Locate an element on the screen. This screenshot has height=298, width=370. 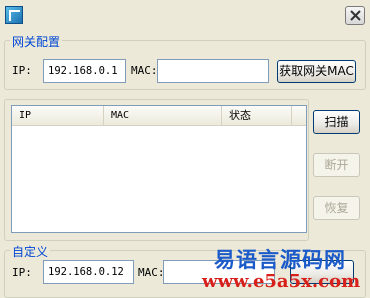
get-gateway-mac-button: 获取网关MAC is located at coordinates (316, 71).